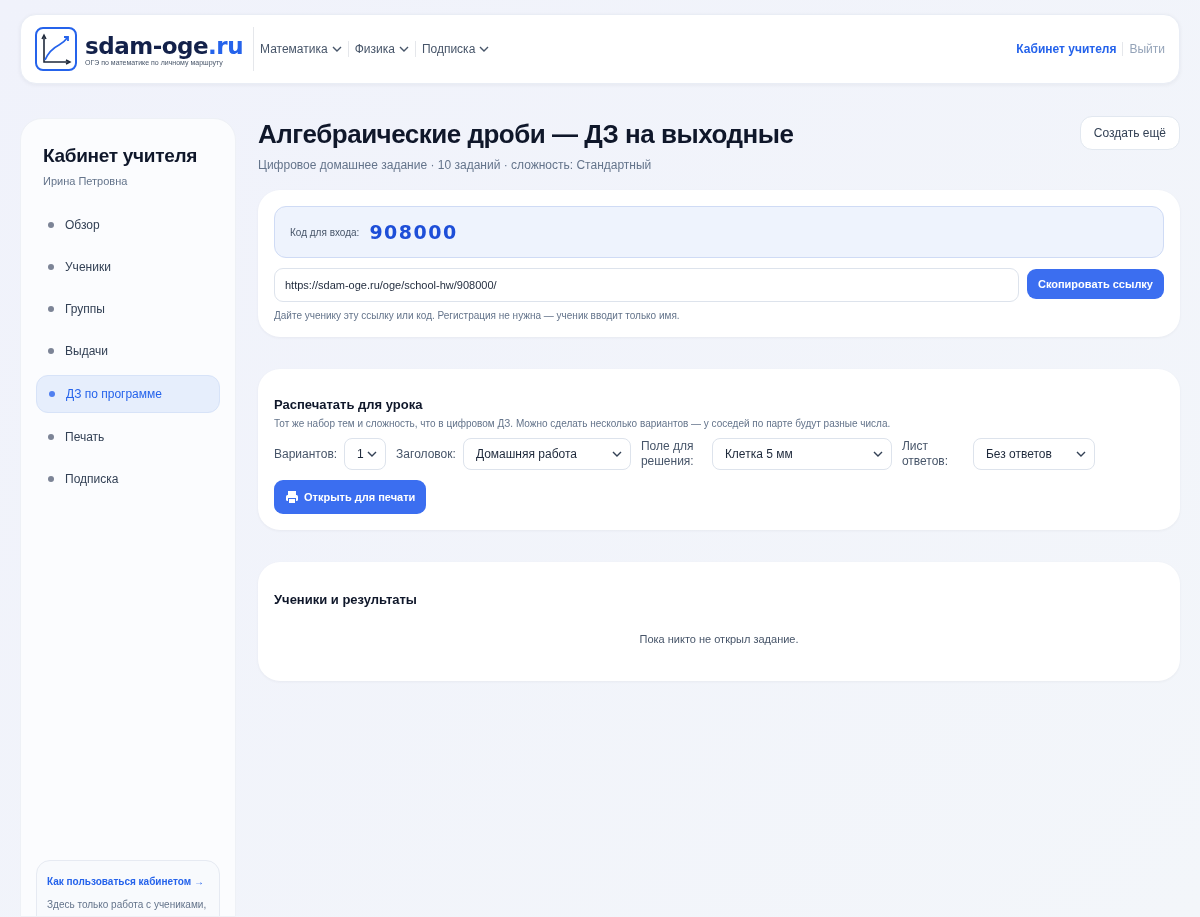  I want to click on code-label: Код для входа:, so click(325, 232).